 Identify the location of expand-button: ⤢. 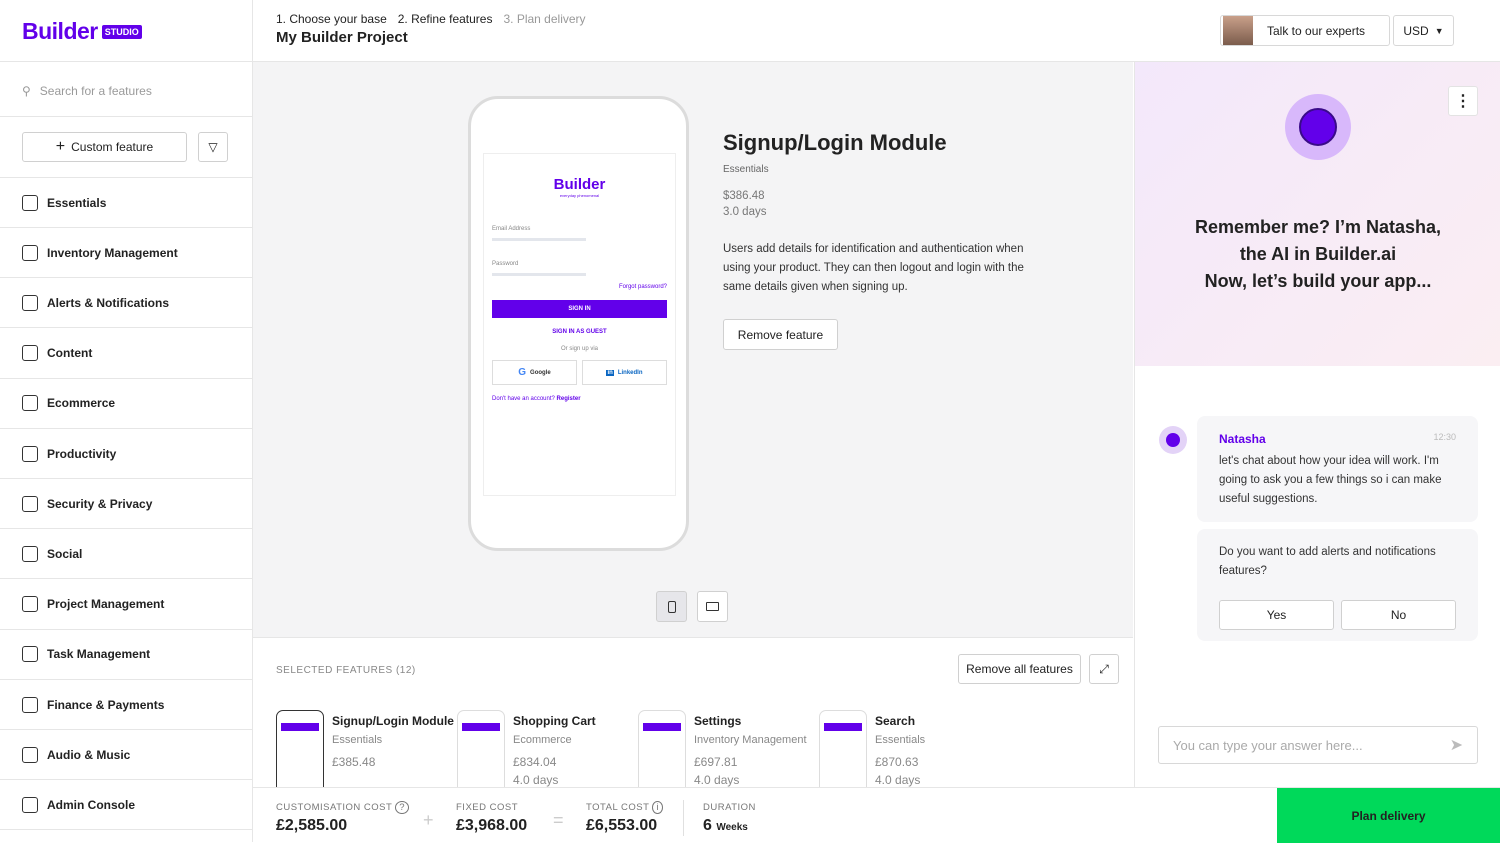
(1104, 669).